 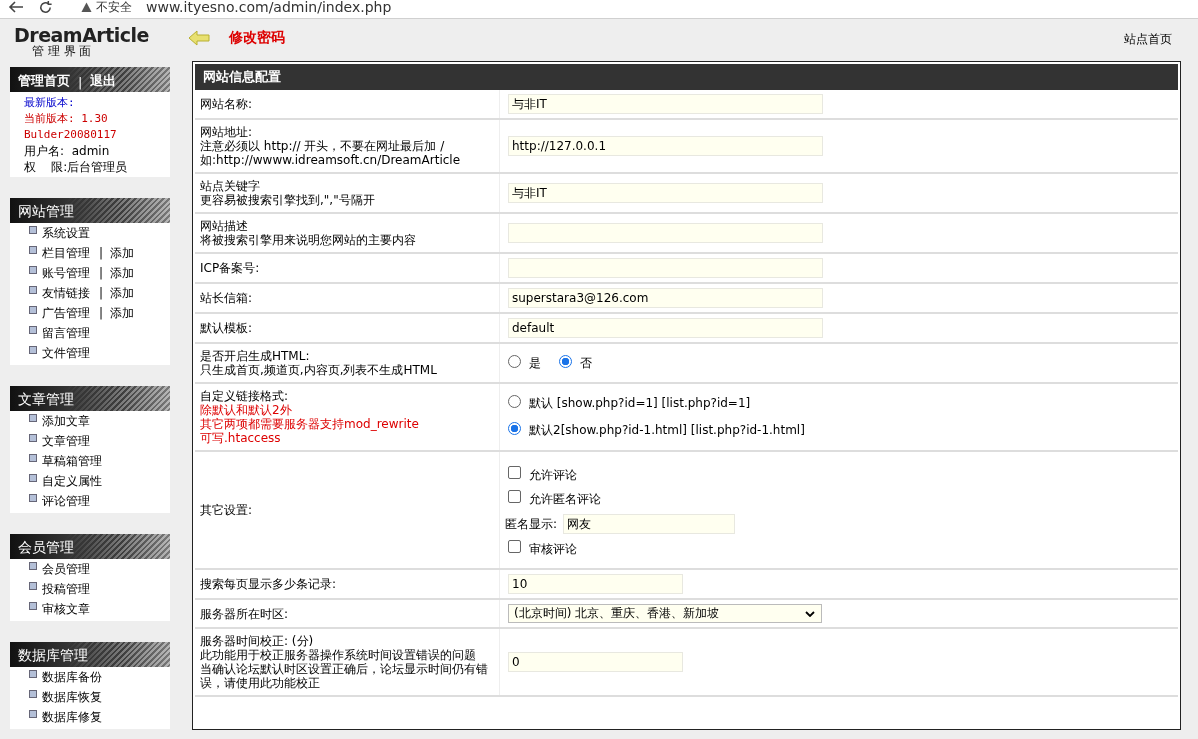 What do you see at coordinates (90, 546) in the screenshot?
I see `menu-section-title: 会员管理` at bounding box center [90, 546].